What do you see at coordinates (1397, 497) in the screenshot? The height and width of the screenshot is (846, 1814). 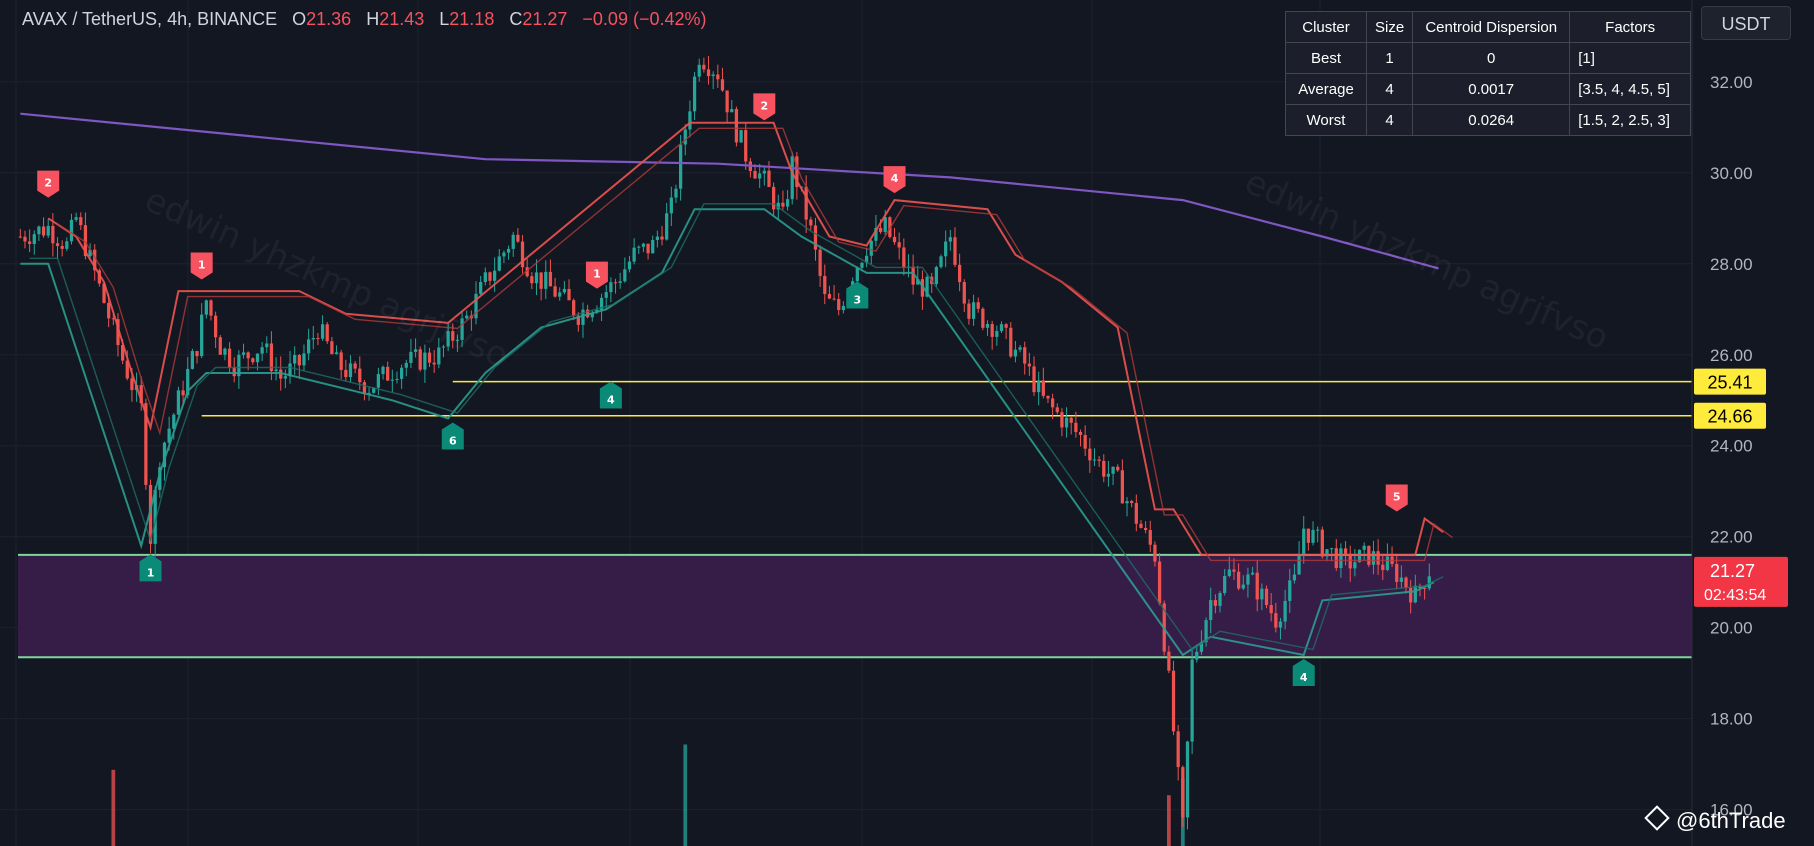 I see `signal-label: 5` at bounding box center [1397, 497].